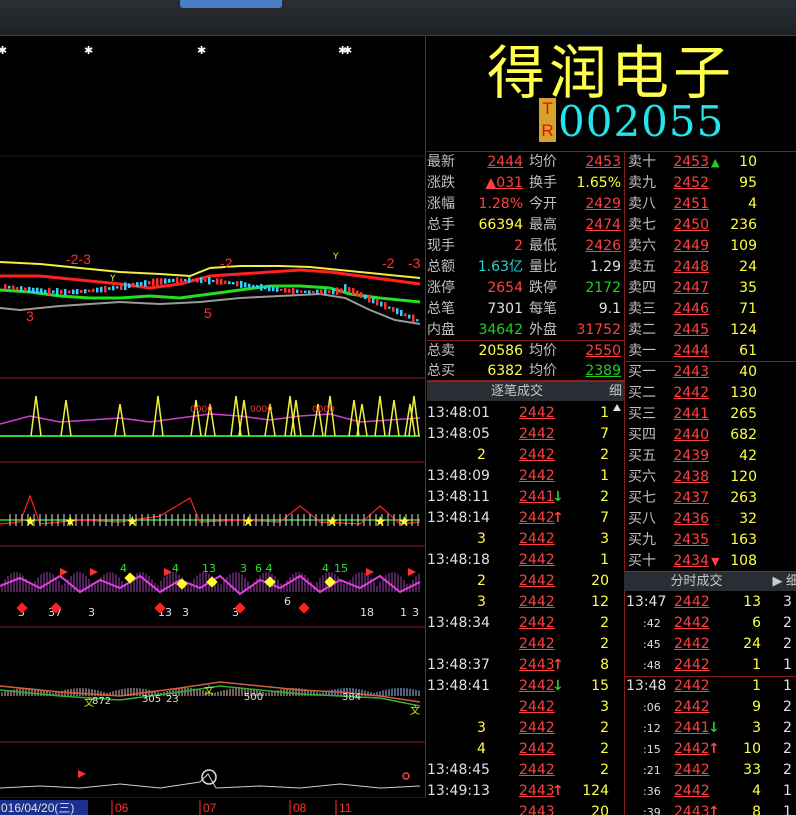 This screenshot has height=815, width=796. What do you see at coordinates (688, 204) in the screenshot?
I see `orderbook-price: 2451` at bounding box center [688, 204].